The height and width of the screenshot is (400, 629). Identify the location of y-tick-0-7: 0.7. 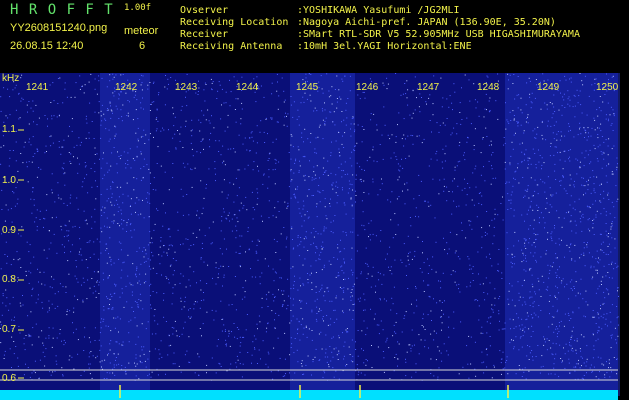
(9, 329).